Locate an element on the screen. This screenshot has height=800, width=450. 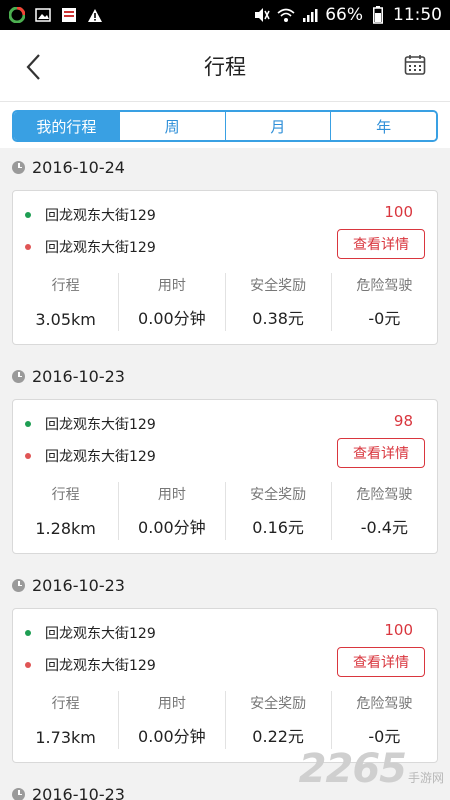
stat-danger: 危险驾驶 -0.4元 is located at coordinates (383, 511).